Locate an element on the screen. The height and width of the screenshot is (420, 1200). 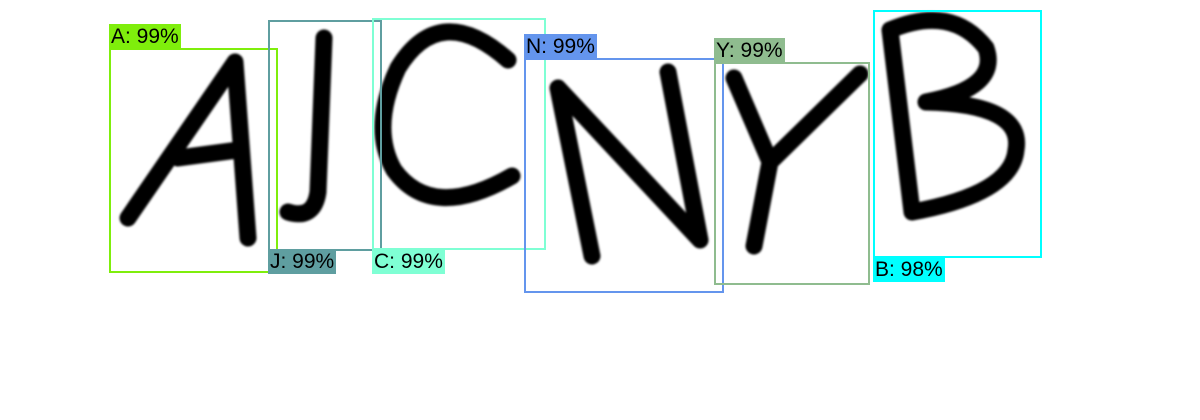
bbox-j is located at coordinates (325, 135).